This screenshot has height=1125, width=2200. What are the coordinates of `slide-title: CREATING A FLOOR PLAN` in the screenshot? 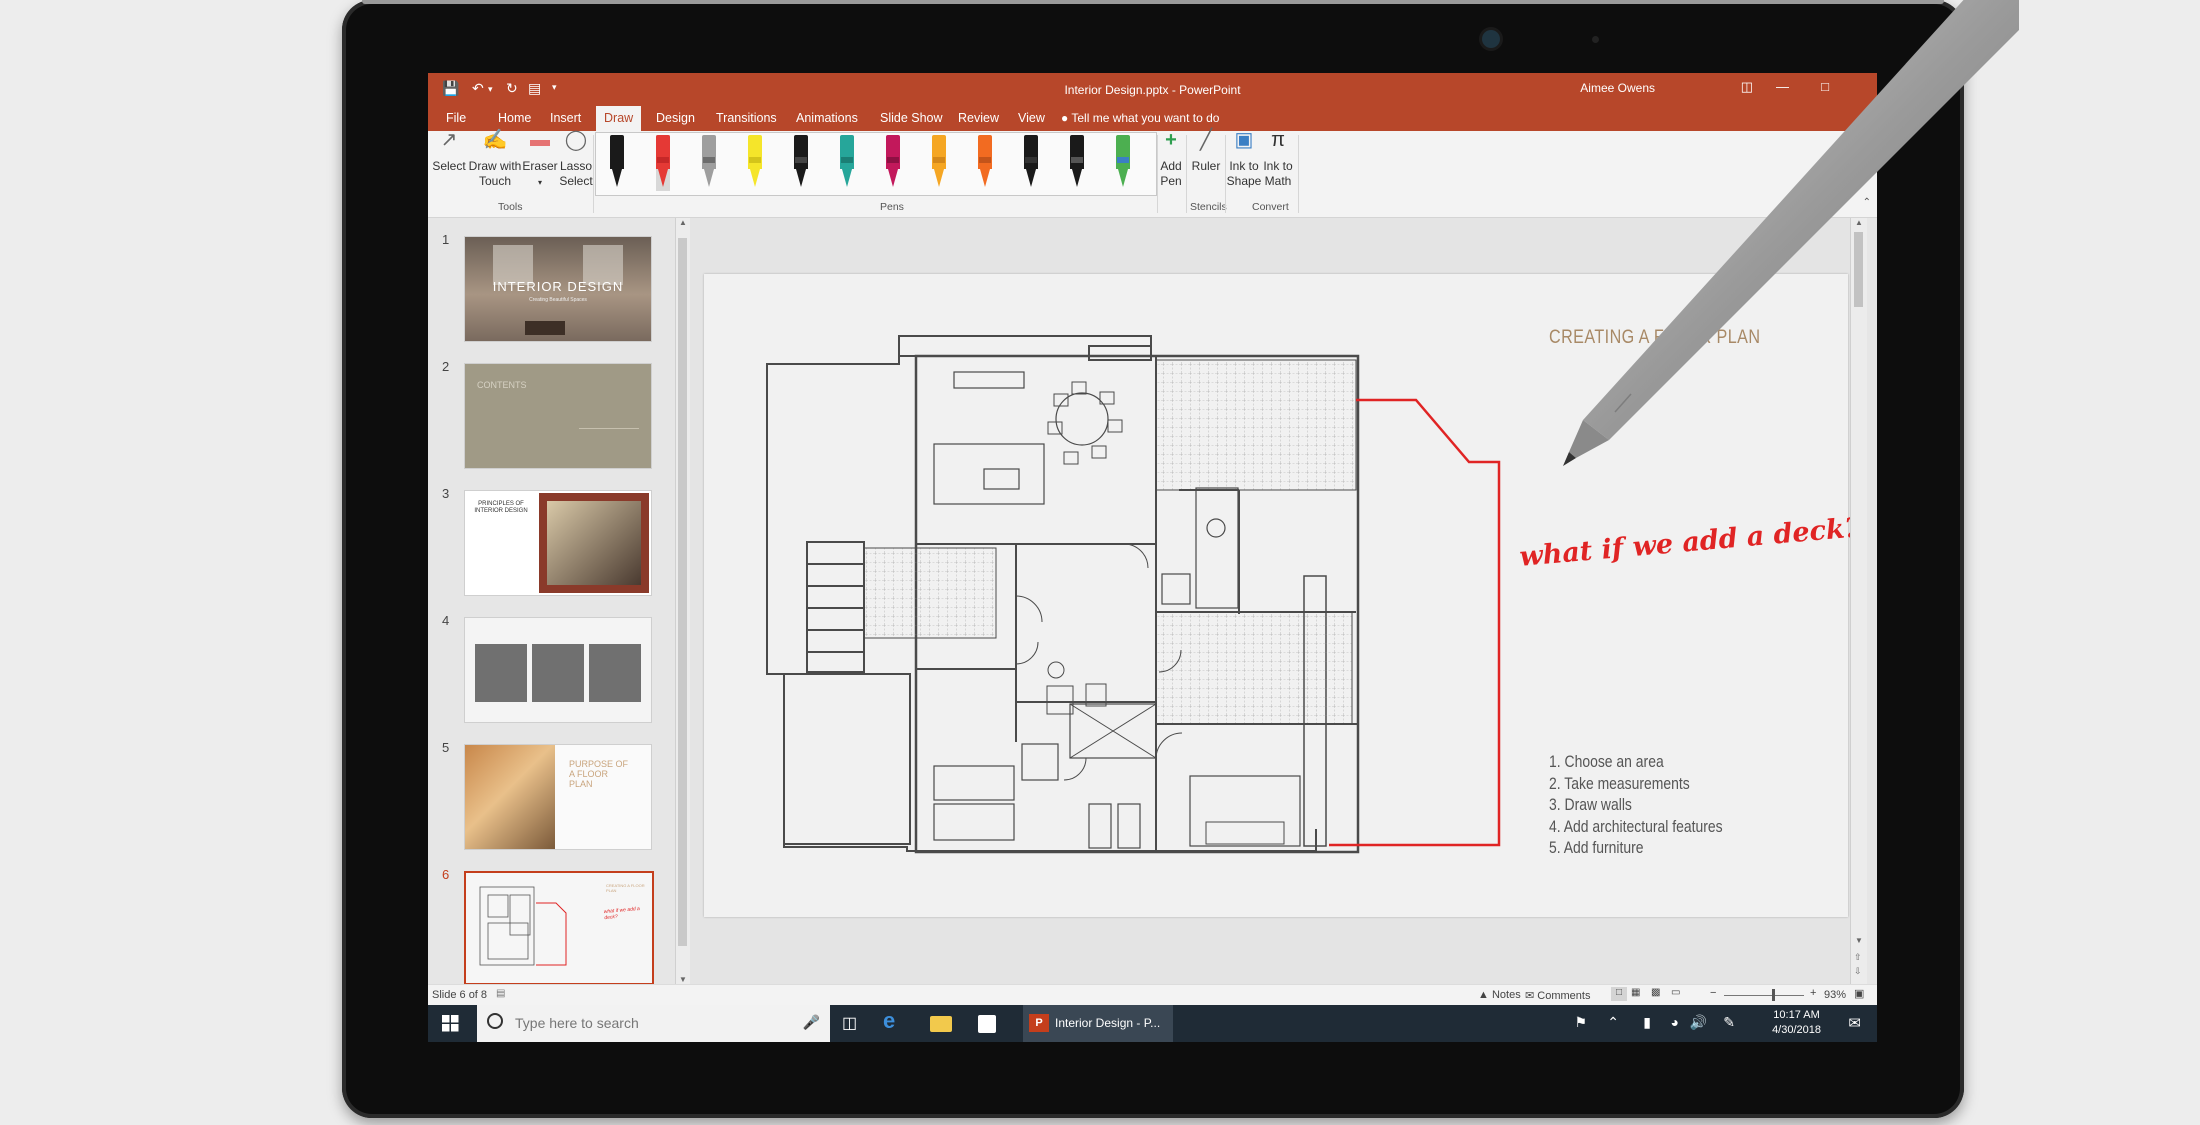 It's located at (1654, 338).